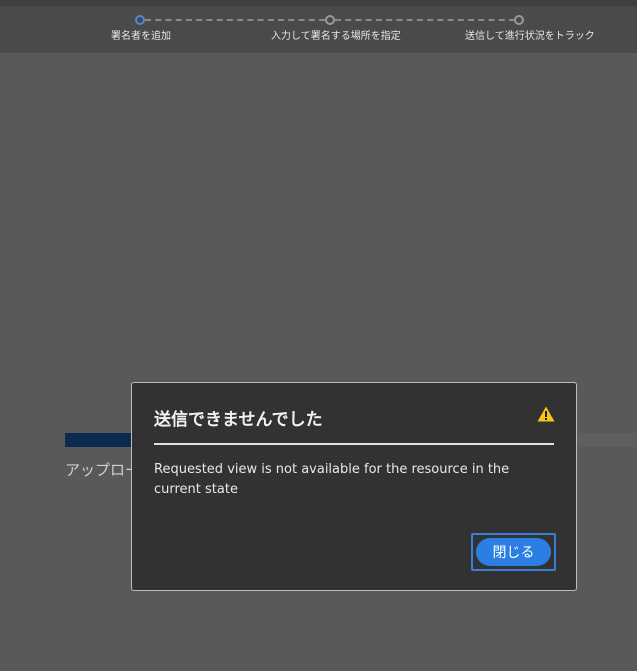  I want to click on upload-progress-fill, so click(100, 440).